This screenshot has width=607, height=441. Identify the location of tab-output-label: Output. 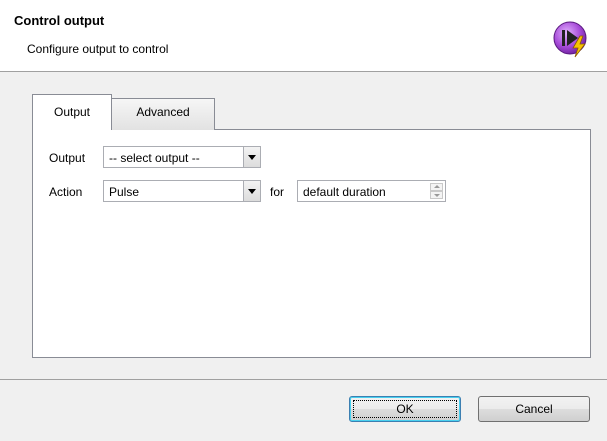
(72, 112).